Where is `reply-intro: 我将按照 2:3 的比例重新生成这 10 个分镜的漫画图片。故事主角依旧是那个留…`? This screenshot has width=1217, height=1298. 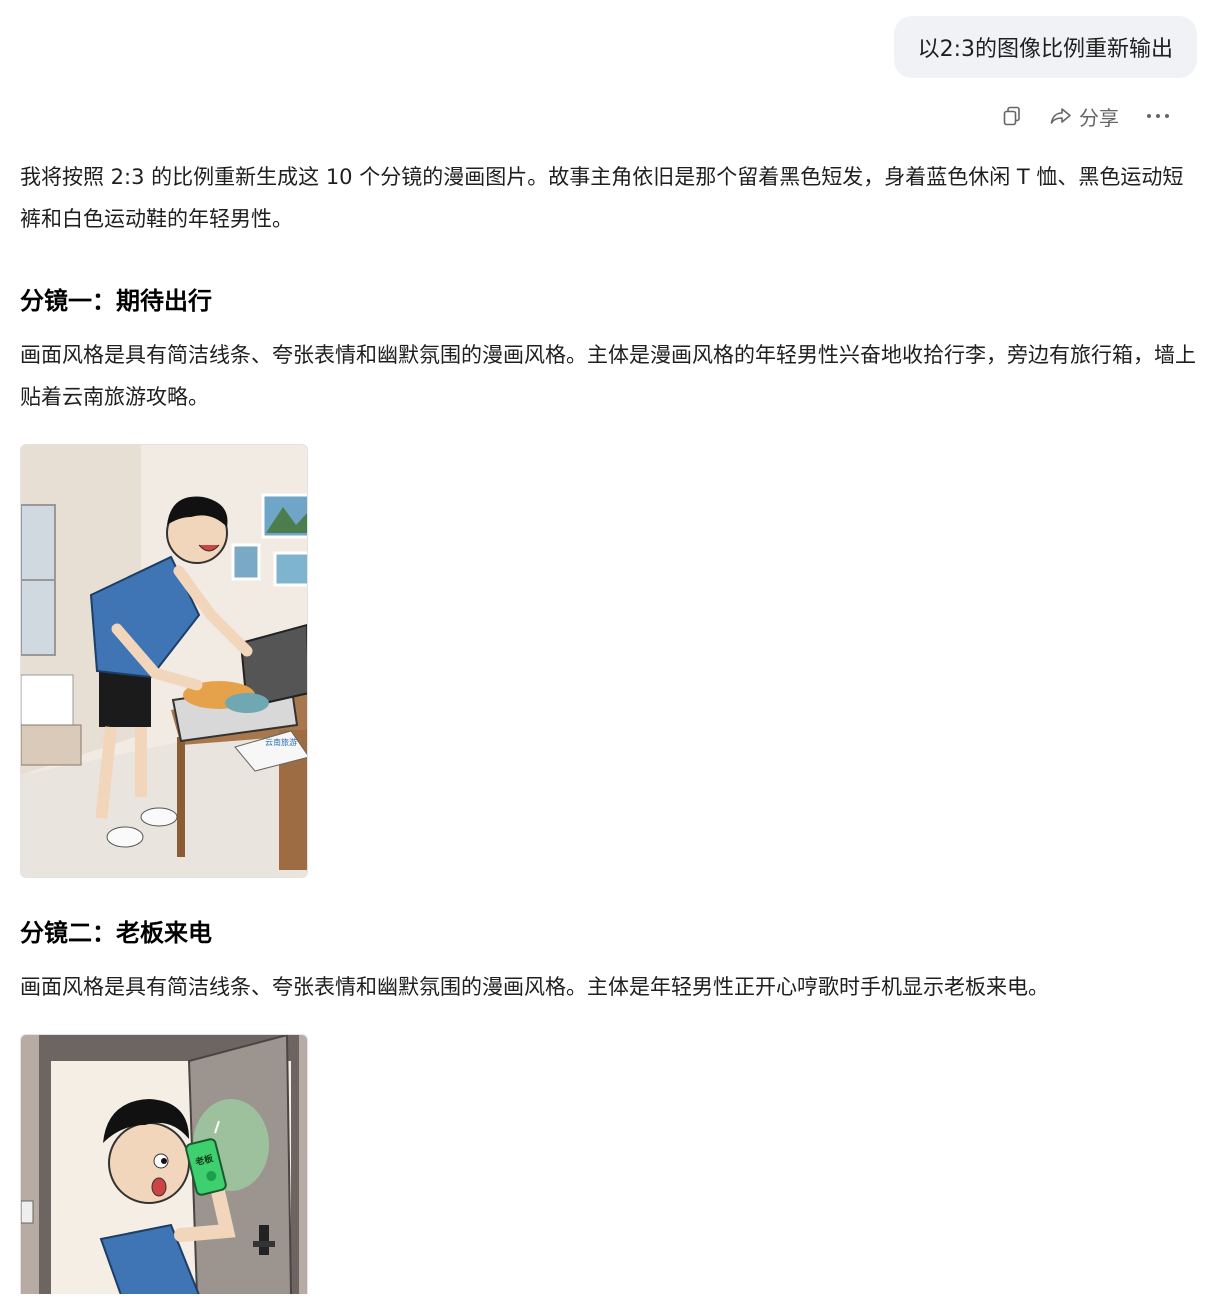
reply-intro: 我将按照 2:3 的比例重新生成这 10 个分镜的漫画图片。故事主角依旧是那个留… is located at coordinates (602, 198).